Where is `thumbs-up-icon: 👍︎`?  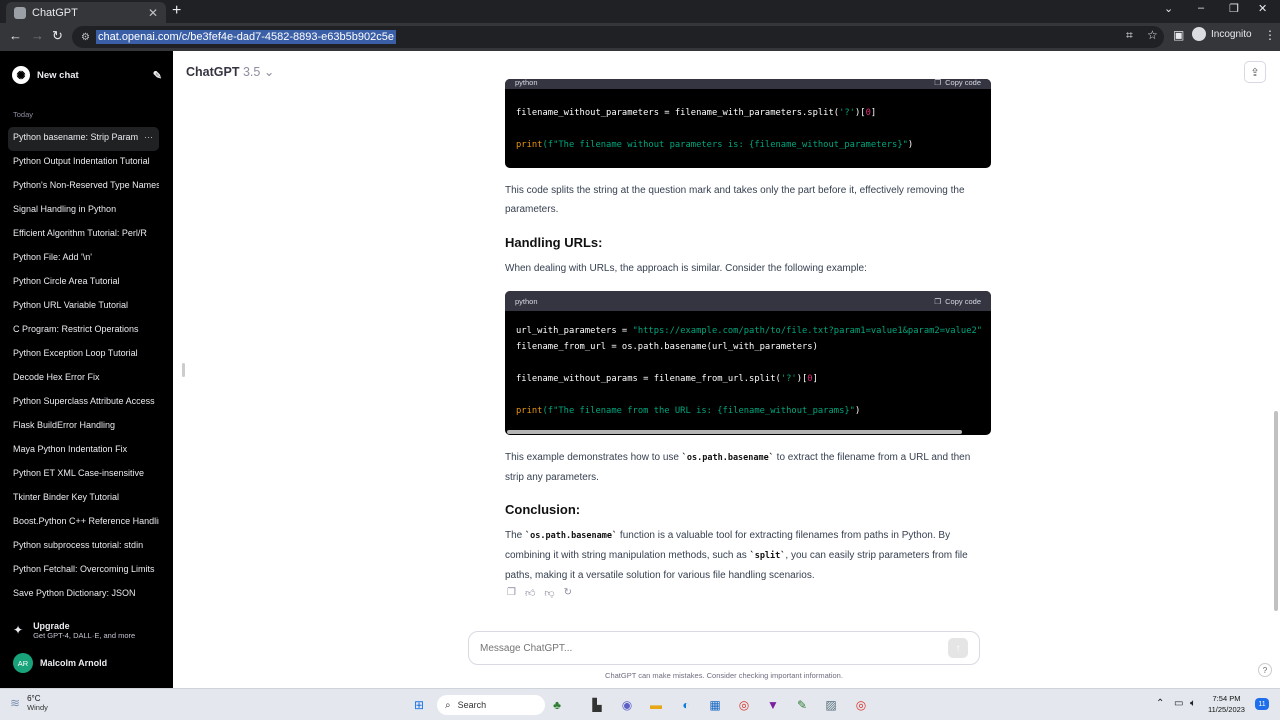 thumbs-up-icon: 👍︎ is located at coordinates (530, 593).